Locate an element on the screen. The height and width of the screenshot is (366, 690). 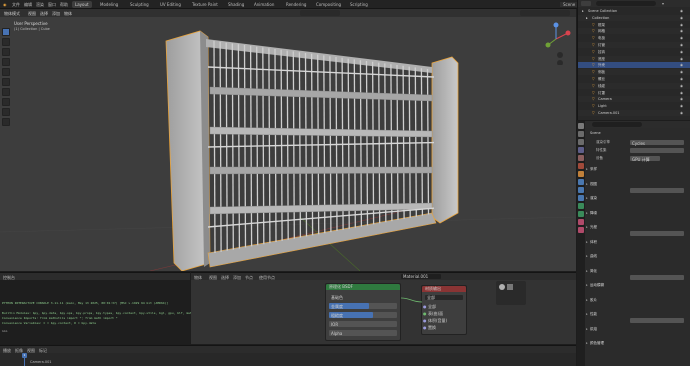
menu-window: 窗口 is located at coordinates (52, 5).